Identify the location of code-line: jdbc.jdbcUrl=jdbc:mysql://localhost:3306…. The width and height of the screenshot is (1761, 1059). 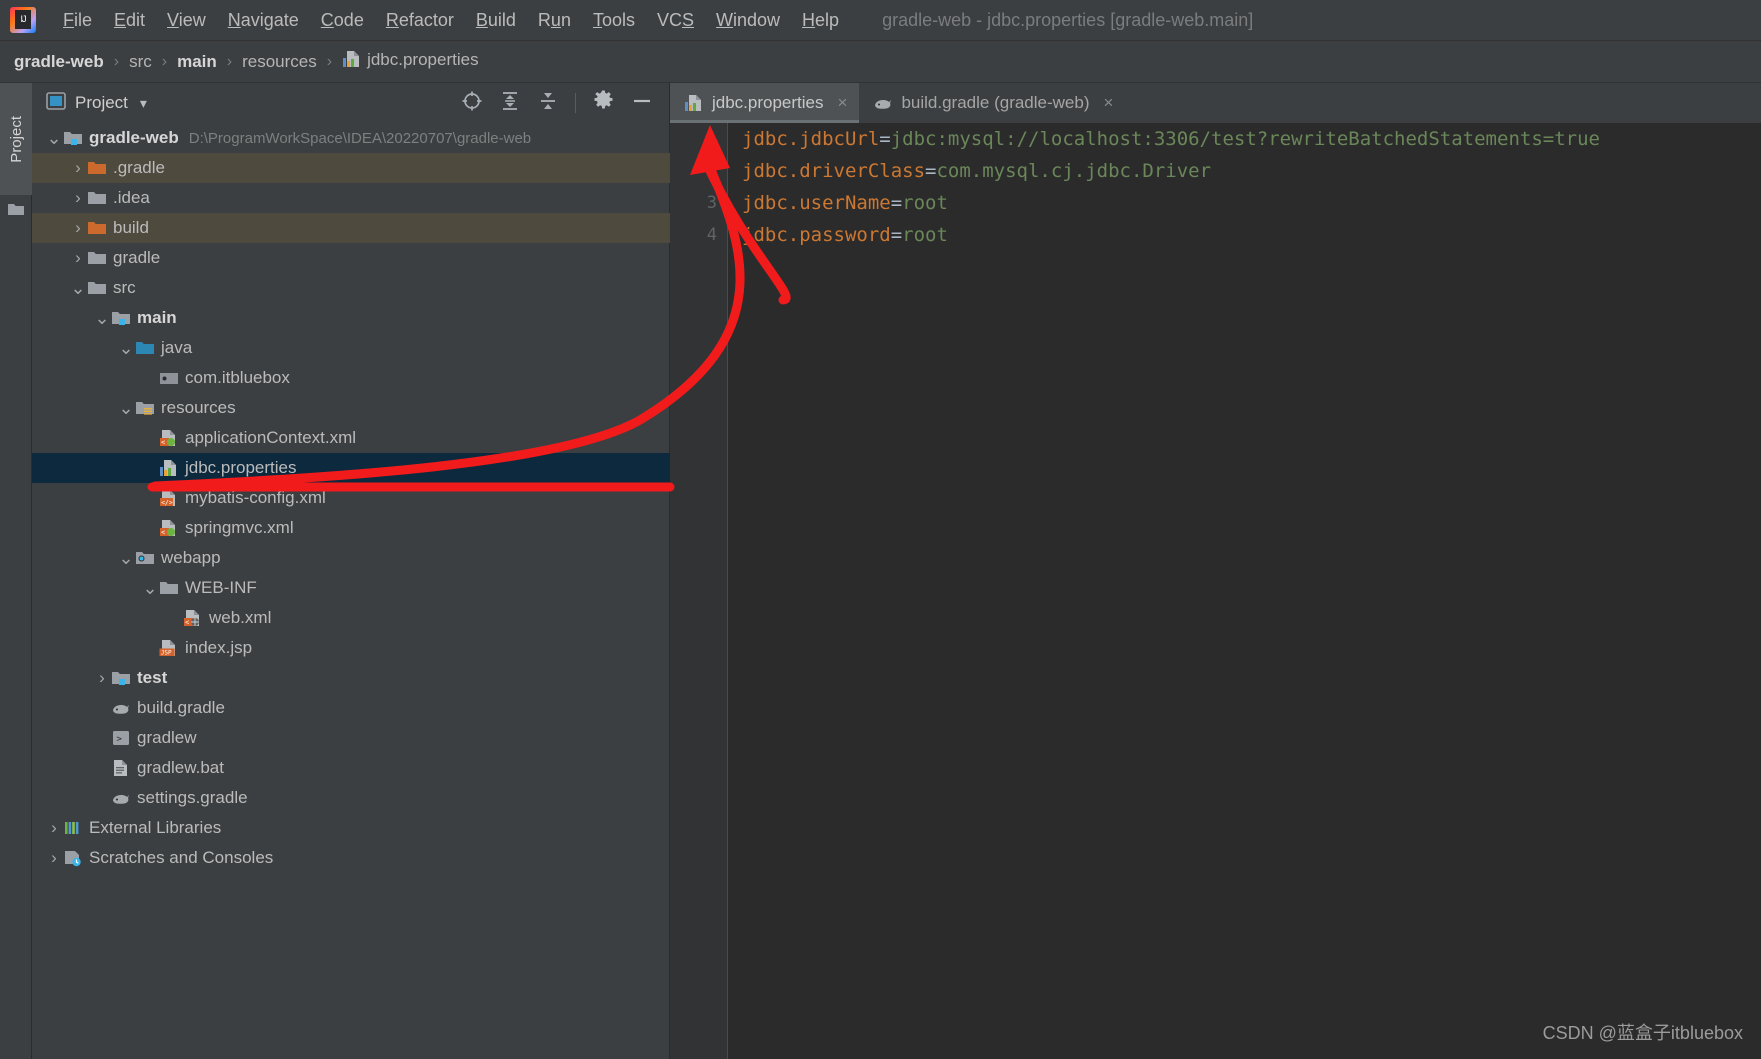
(1251, 139).